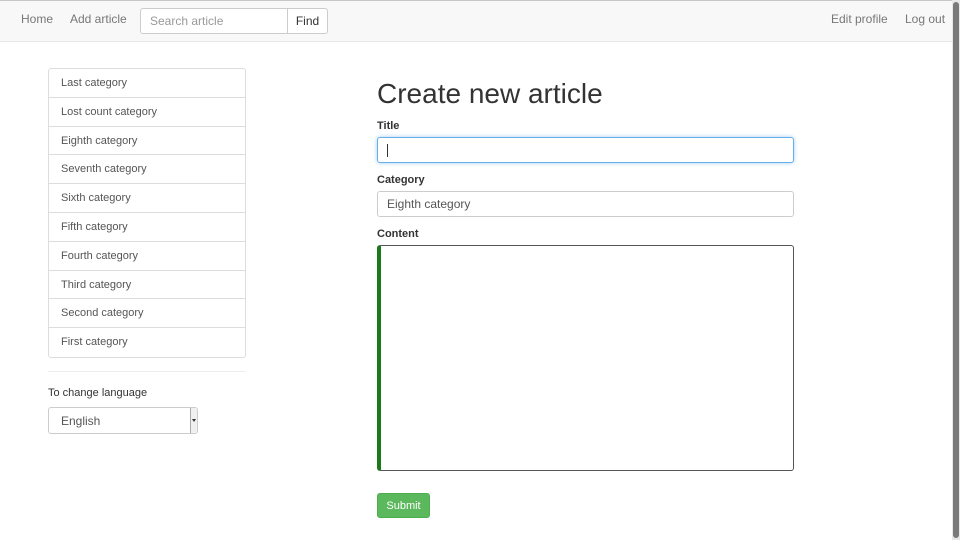 The width and height of the screenshot is (960, 540). What do you see at coordinates (490, 93) in the screenshot?
I see `page-title: Create new article` at bounding box center [490, 93].